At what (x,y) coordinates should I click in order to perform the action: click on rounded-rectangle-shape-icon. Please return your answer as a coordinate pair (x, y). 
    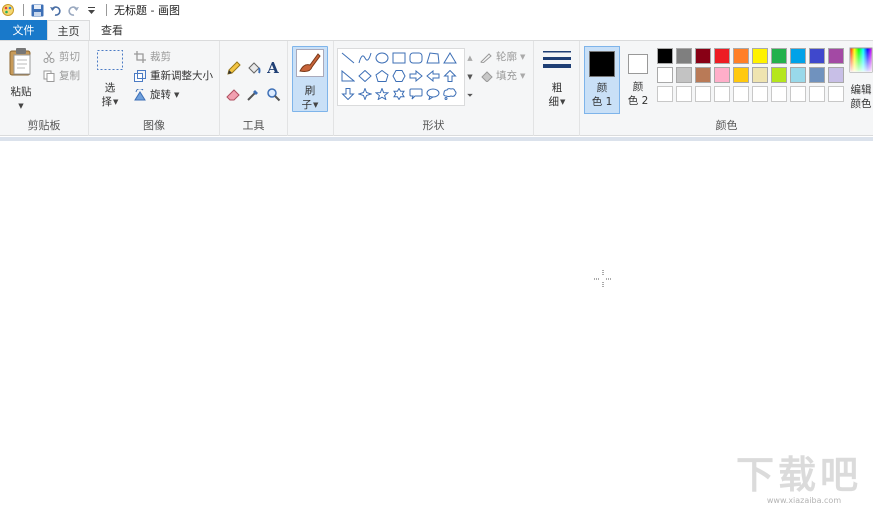
    Looking at the image, I should click on (416, 58).